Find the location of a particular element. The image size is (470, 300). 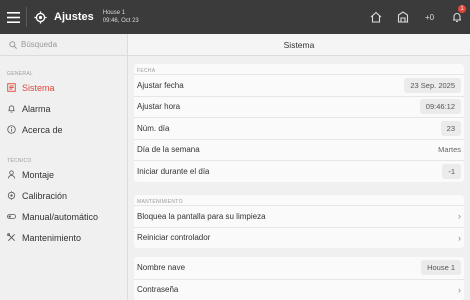

indicator-text: +0 is located at coordinates (429, 17).